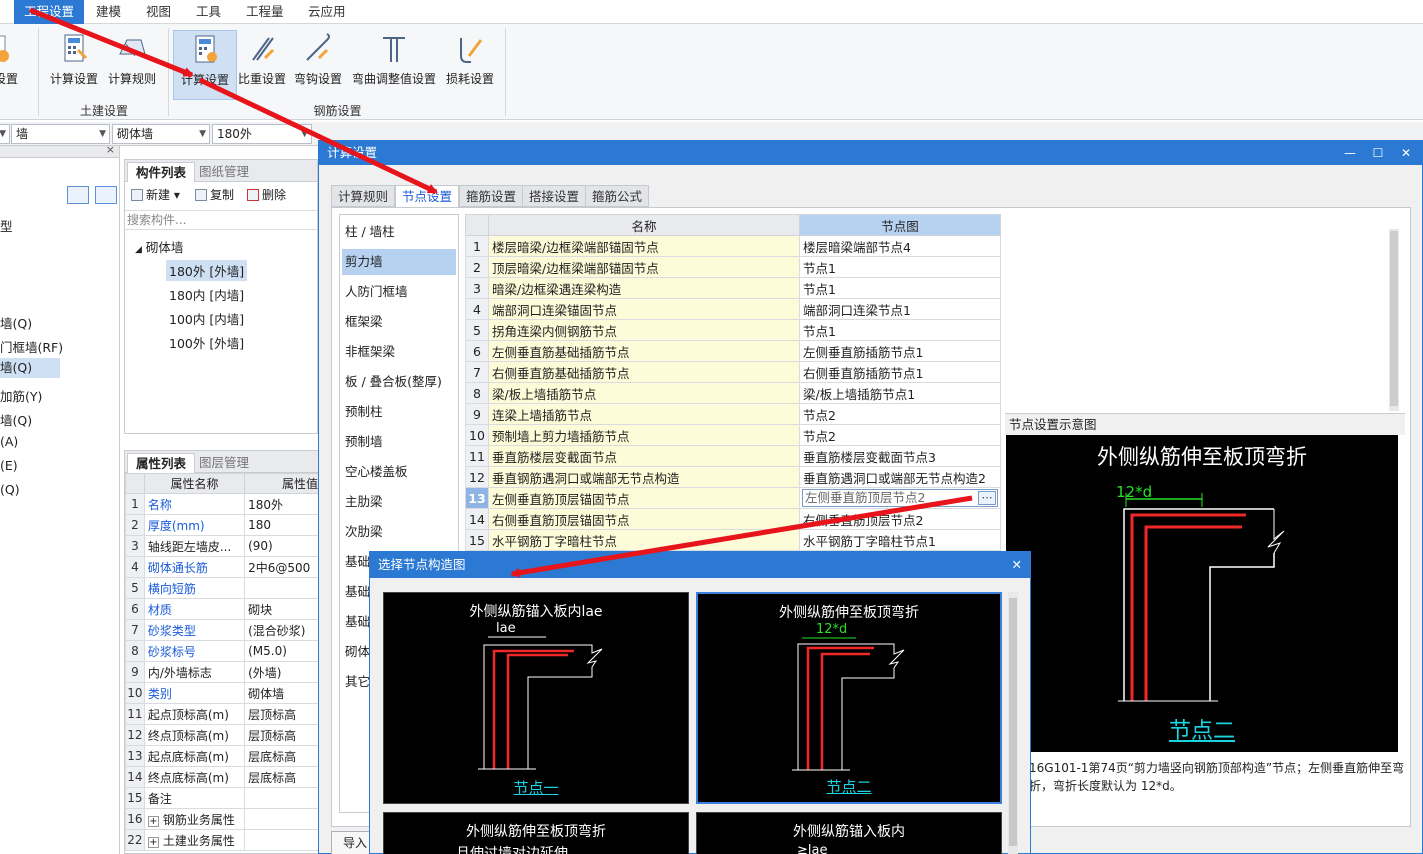  What do you see at coordinates (733, 372) in the screenshot?
I see `node-row: 7 右侧垂直筋基础插筋节点 右侧垂直筋插筋节点1` at bounding box center [733, 372].